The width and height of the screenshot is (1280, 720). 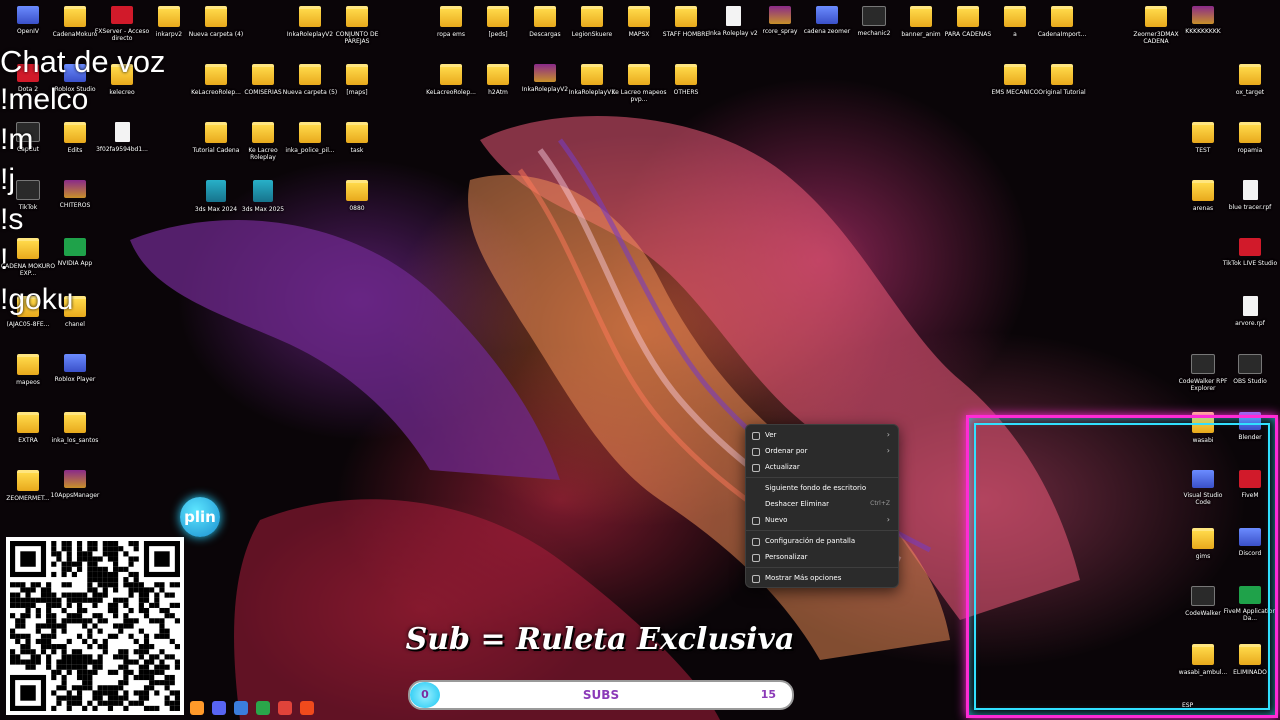 I want to click on menu-item-label: Siguiente fondo de escritorio, so click(x=816, y=488).